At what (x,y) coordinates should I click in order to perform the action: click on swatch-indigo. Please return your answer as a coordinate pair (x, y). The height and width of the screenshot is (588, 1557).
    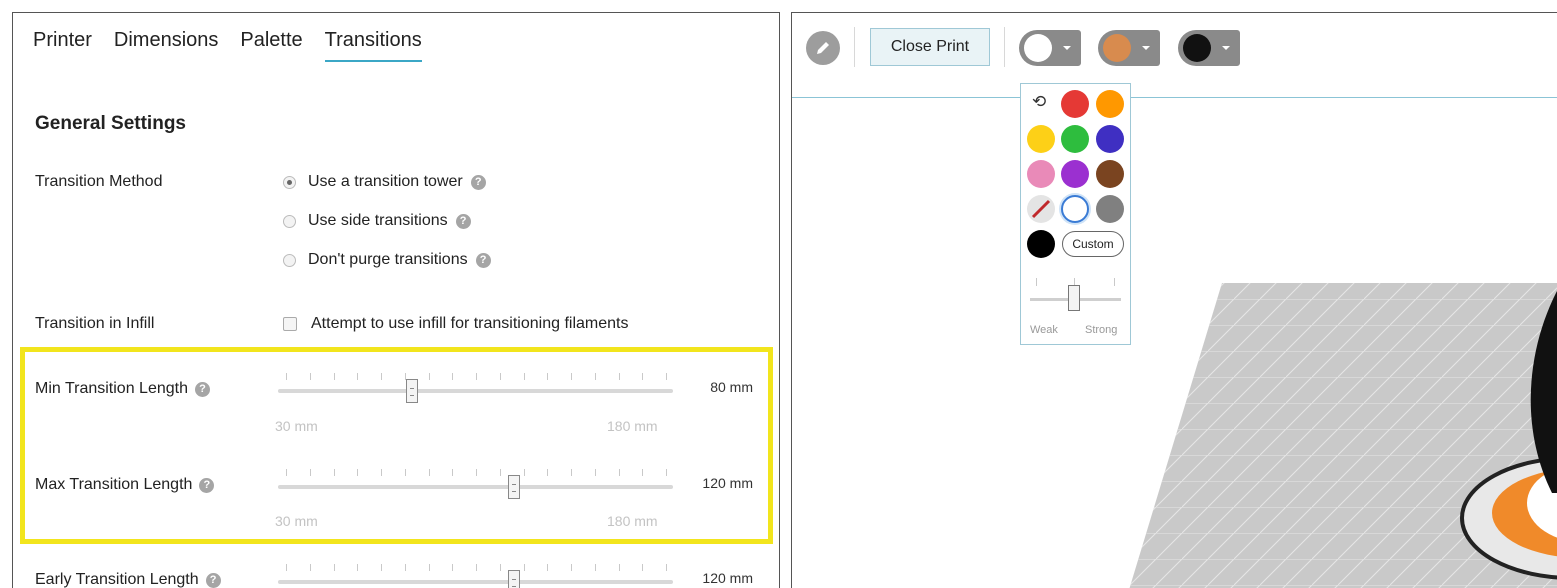
    Looking at the image, I should click on (1110, 139).